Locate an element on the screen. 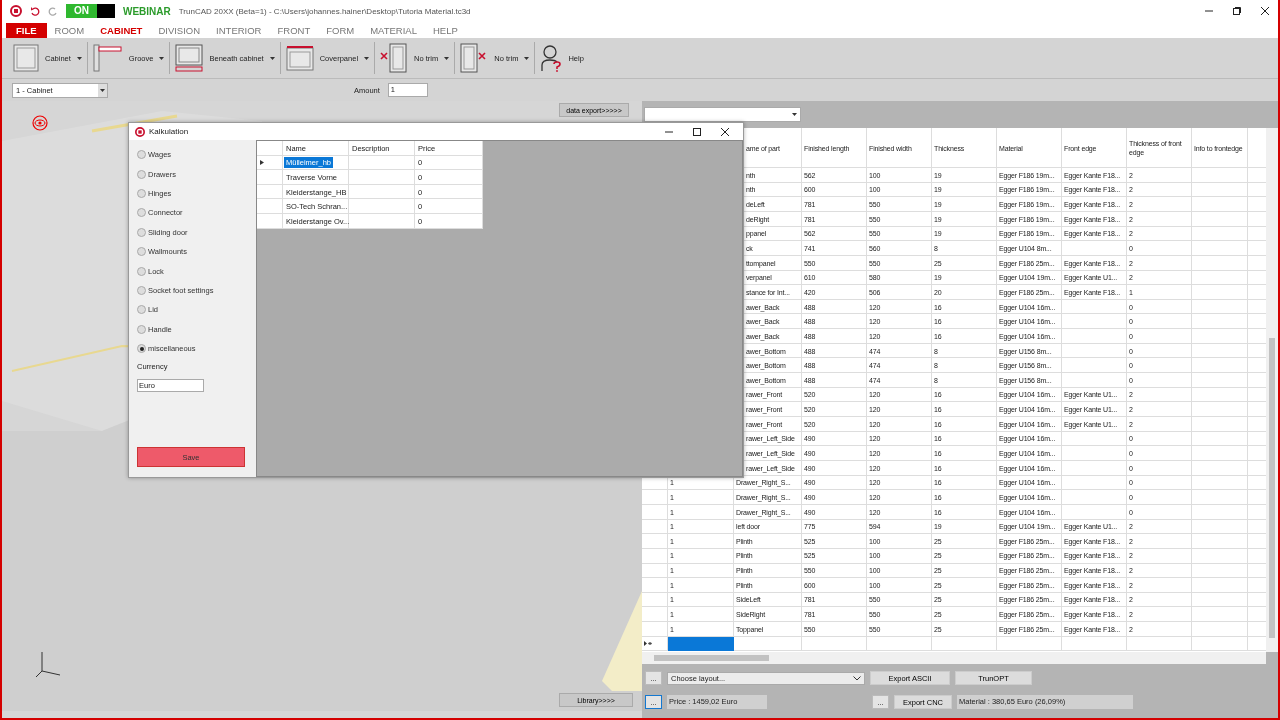 Image resolution: width=1280 pixels, height=720 pixels. cover-panel-icon is located at coordinates (299, 58).